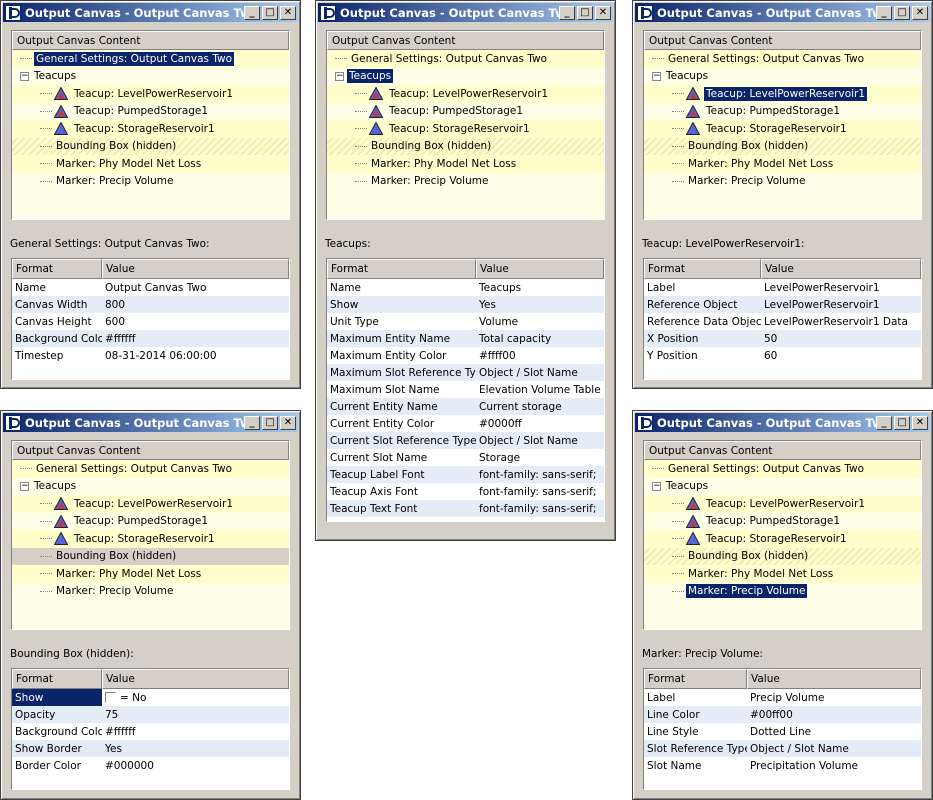  I want to click on value-cell: #00ff00, so click(834, 715).